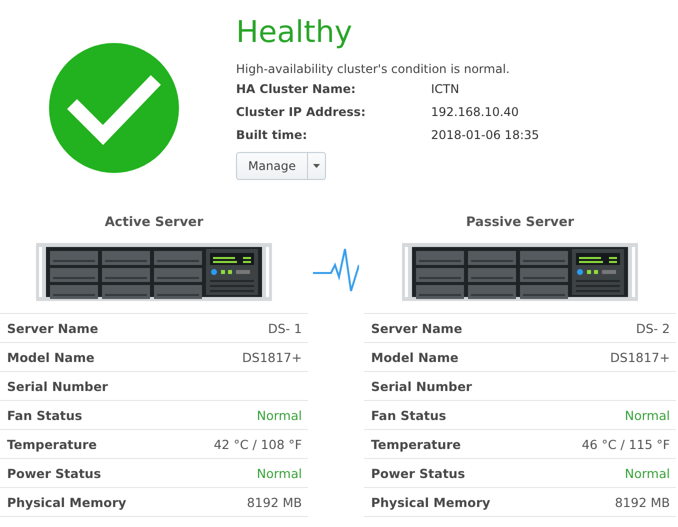  Describe the element at coordinates (301, 112) in the screenshot. I see `info-label: Cluster IP Address:` at that location.